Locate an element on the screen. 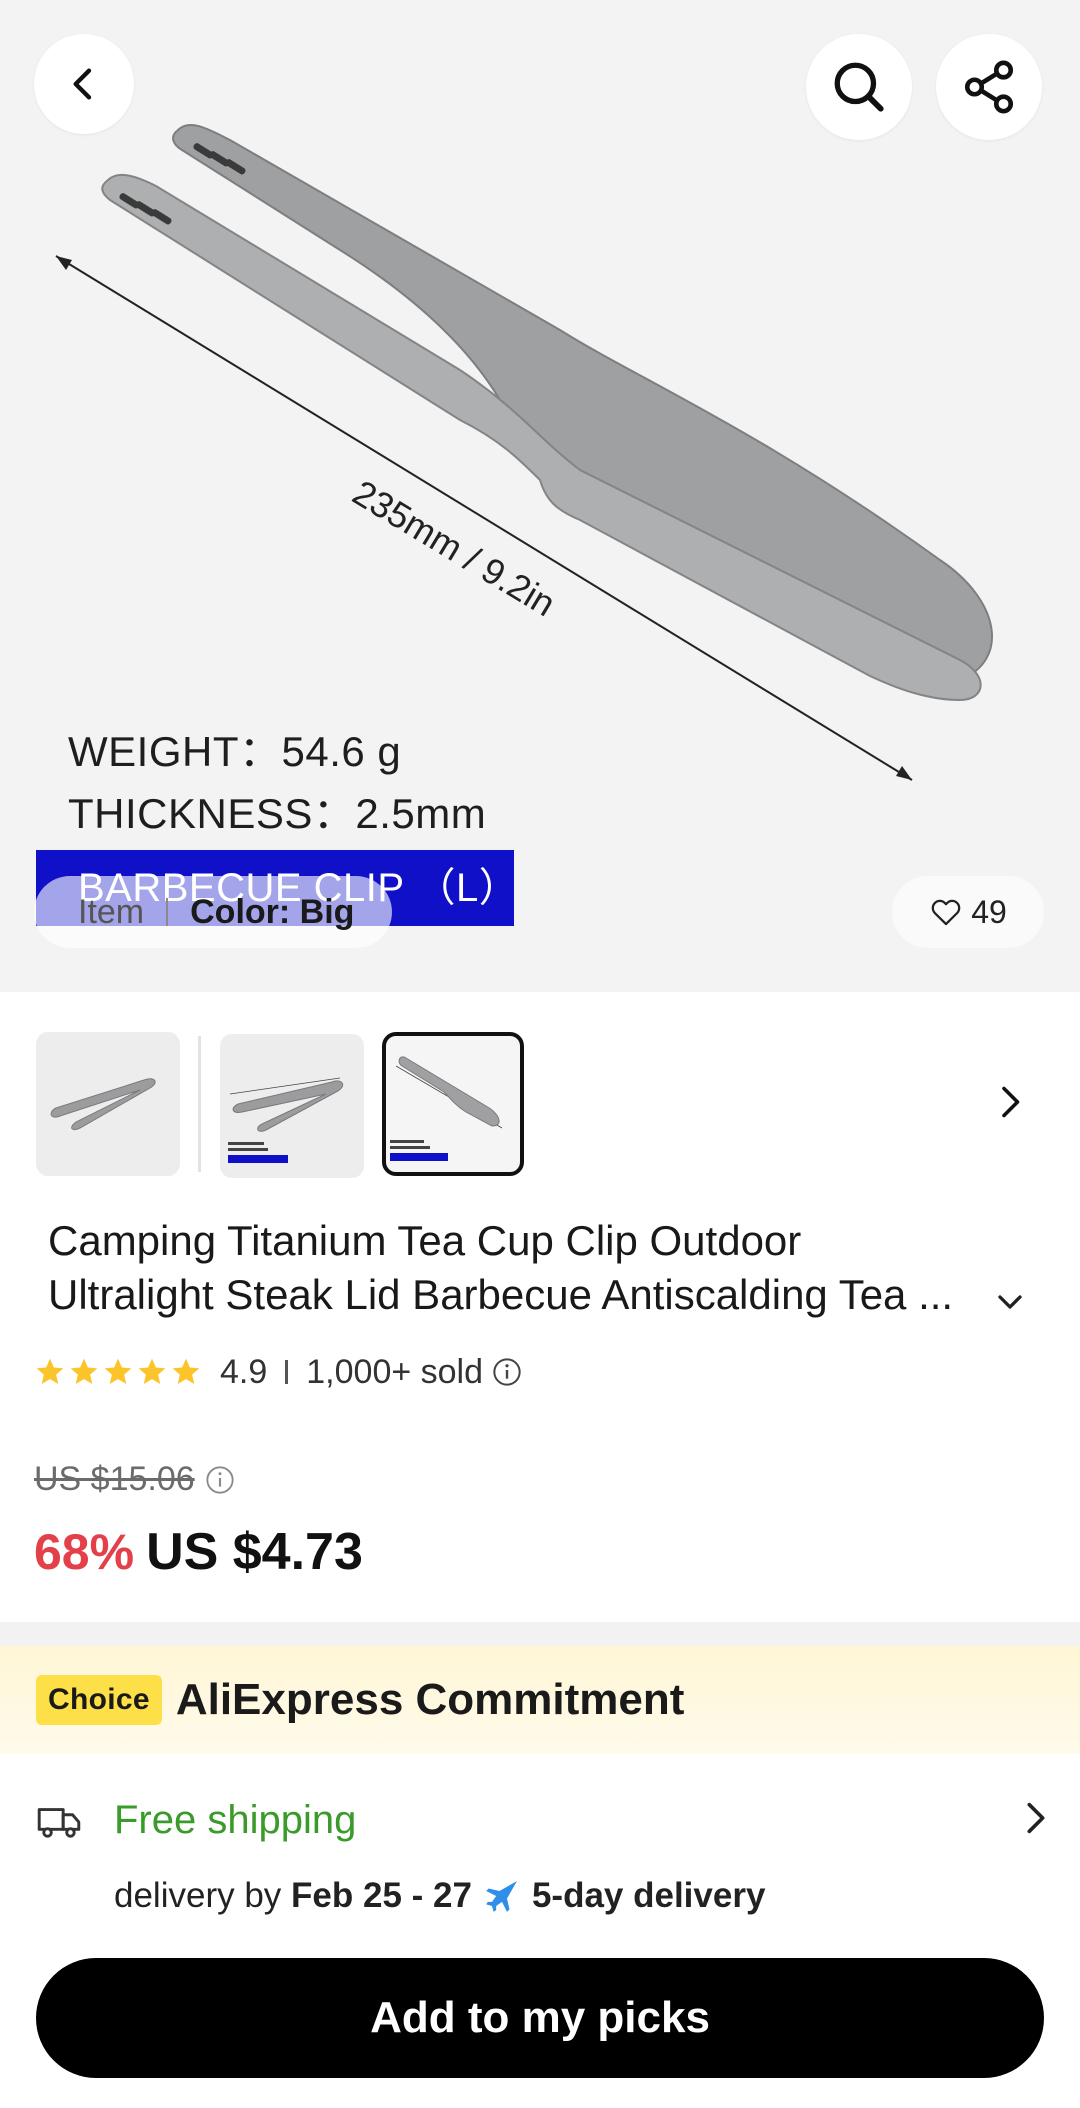 This screenshot has height=2108, width=1080. back-icon is located at coordinates (82, 84).